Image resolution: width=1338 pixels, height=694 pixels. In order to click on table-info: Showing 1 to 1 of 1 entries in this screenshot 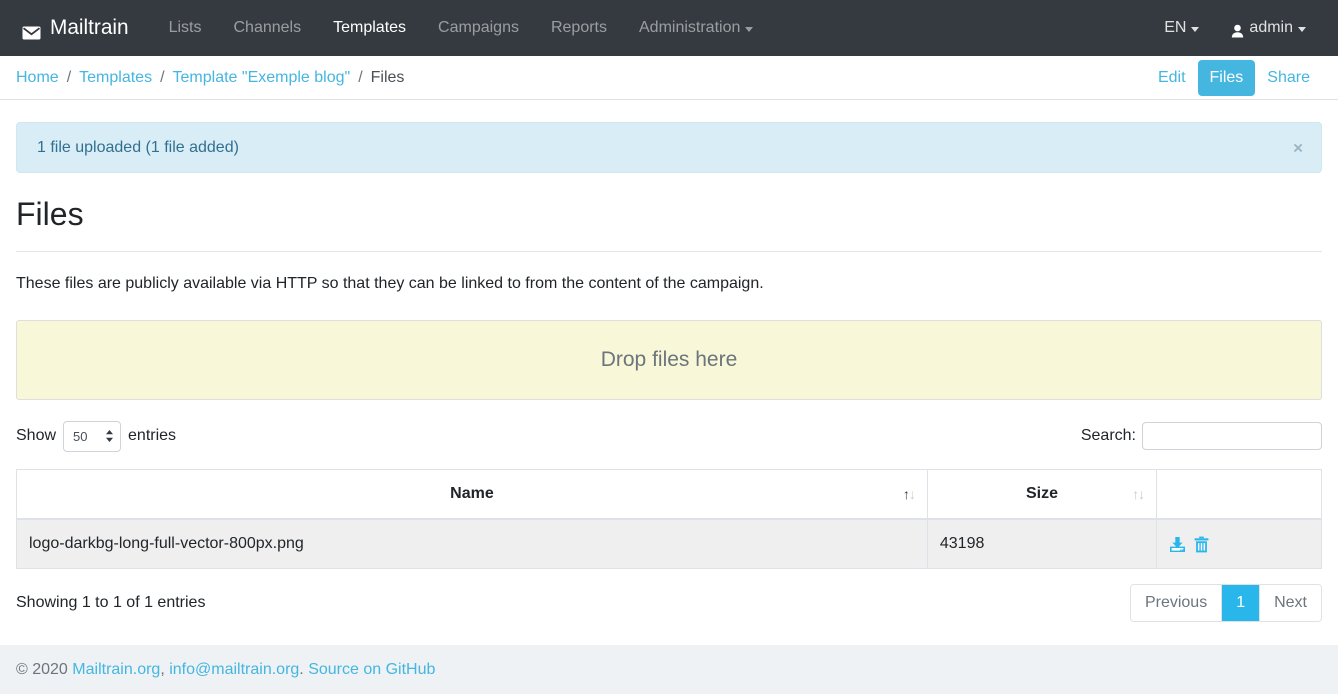, I will do `click(111, 602)`.